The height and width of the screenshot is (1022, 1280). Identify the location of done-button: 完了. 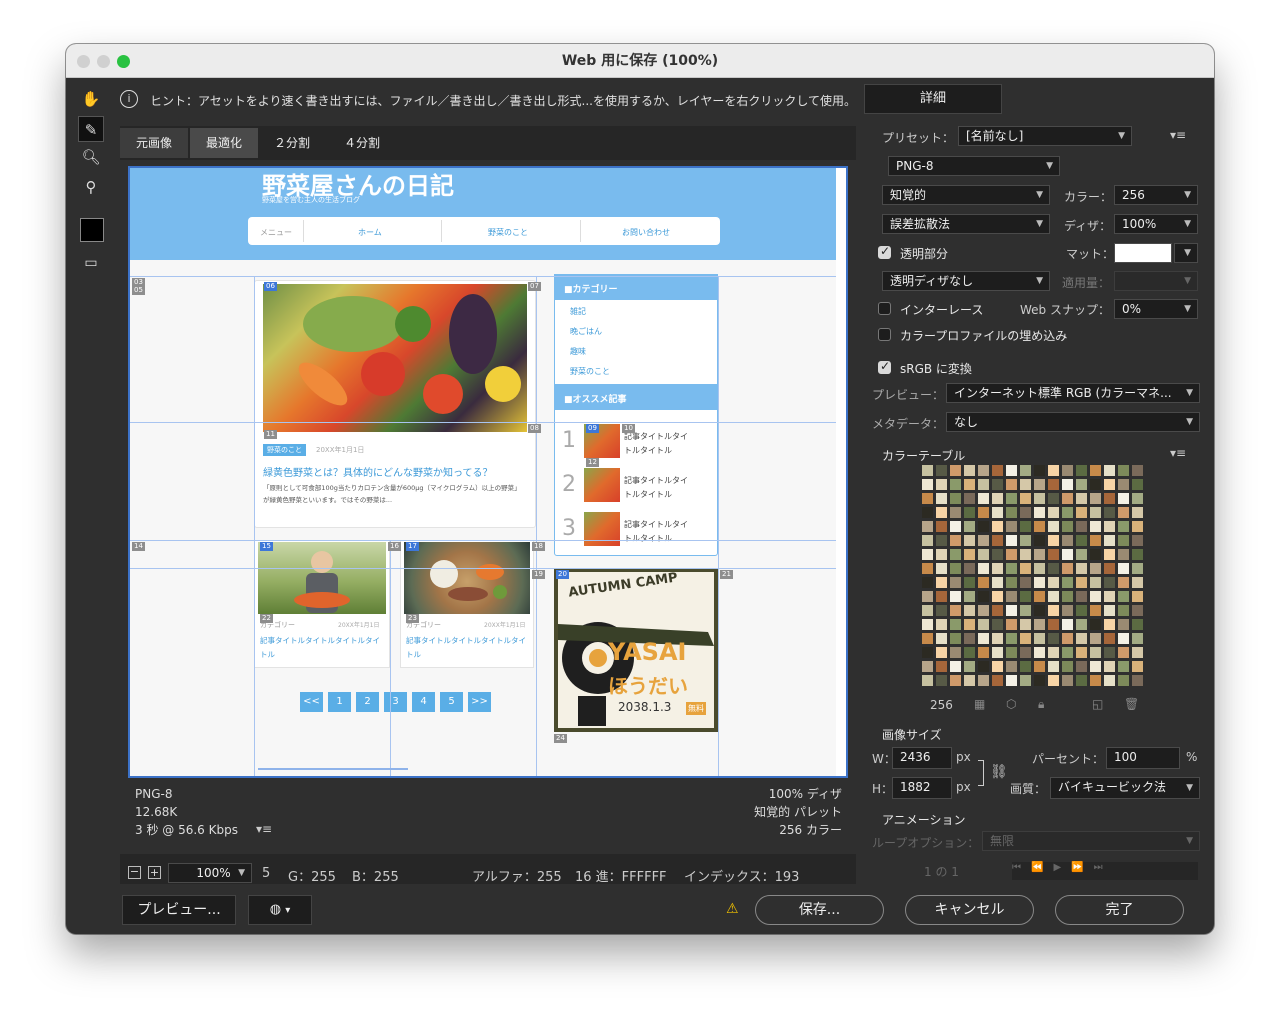
(1119, 910).